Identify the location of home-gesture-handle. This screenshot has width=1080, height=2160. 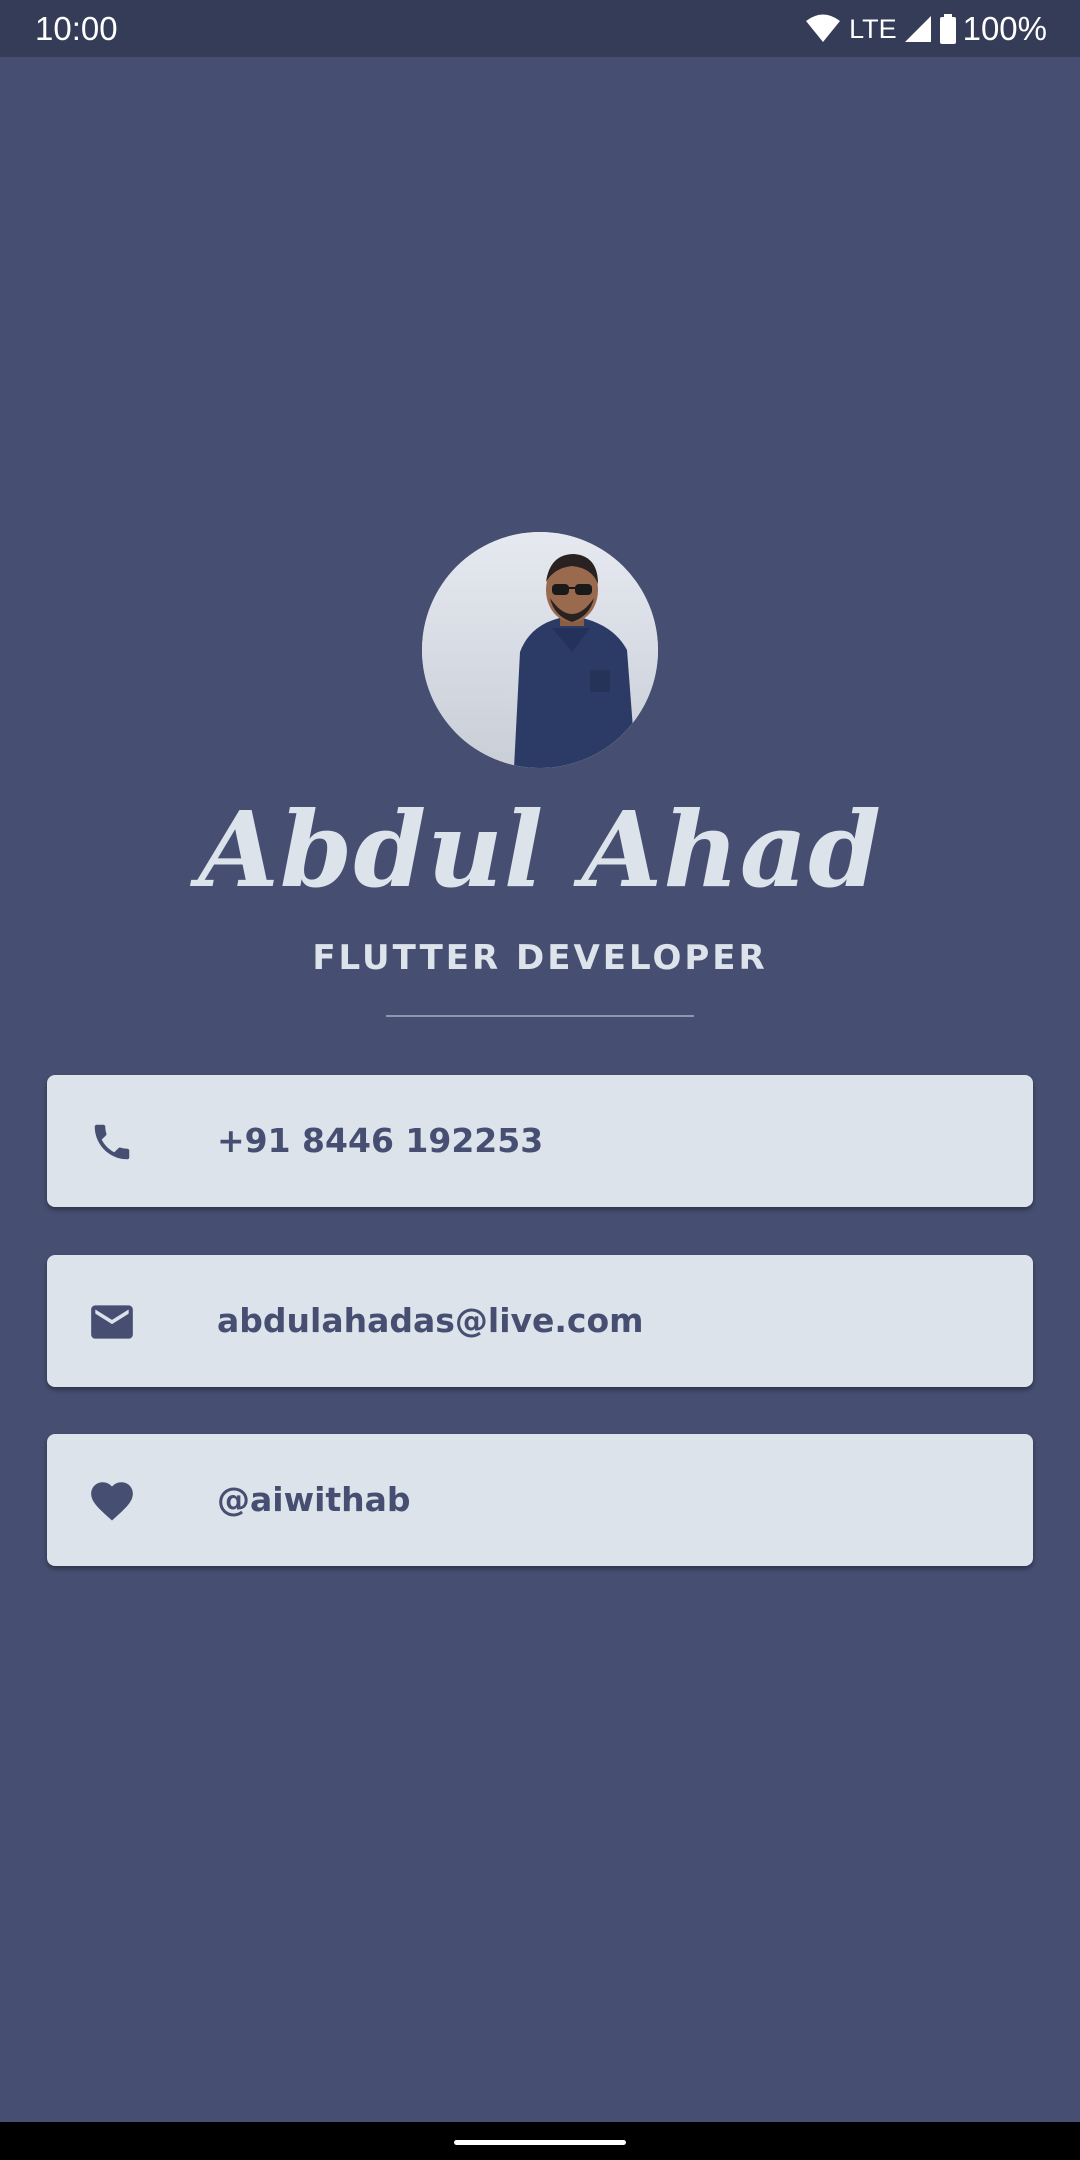
(540, 2142).